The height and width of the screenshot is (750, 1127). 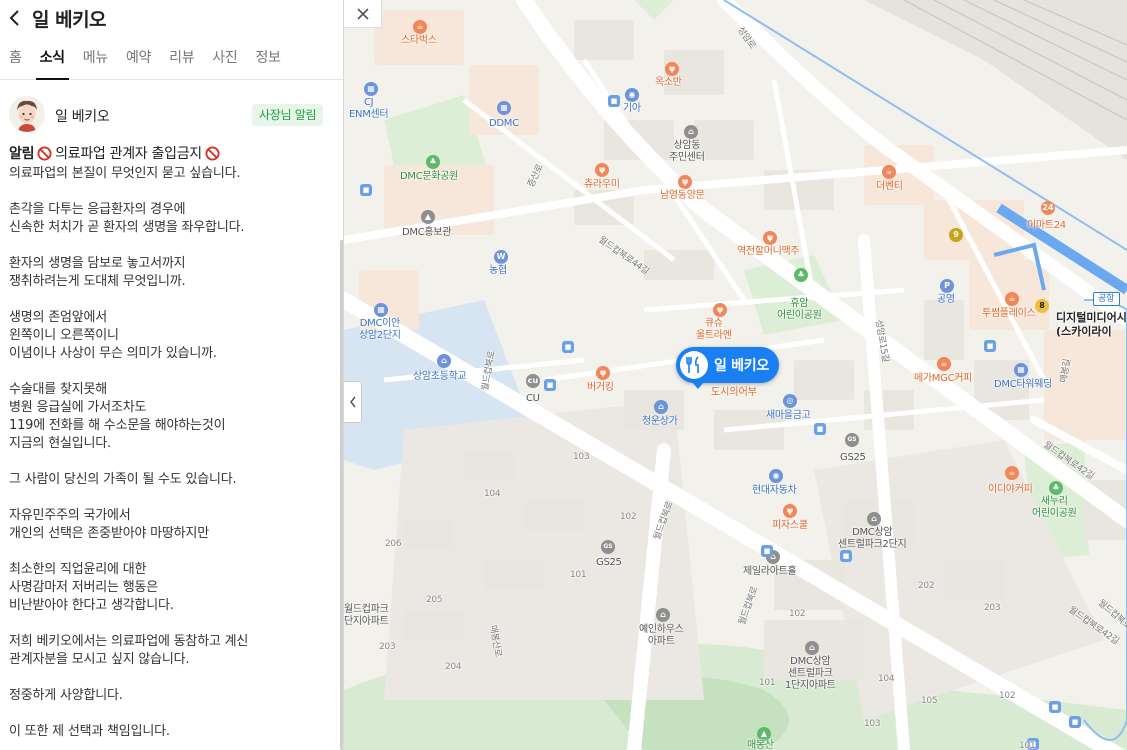 What do you see at coordinates (498, 271) in the screenshot?
I see `poi-label: 농협` at bounding box center [498, 271].